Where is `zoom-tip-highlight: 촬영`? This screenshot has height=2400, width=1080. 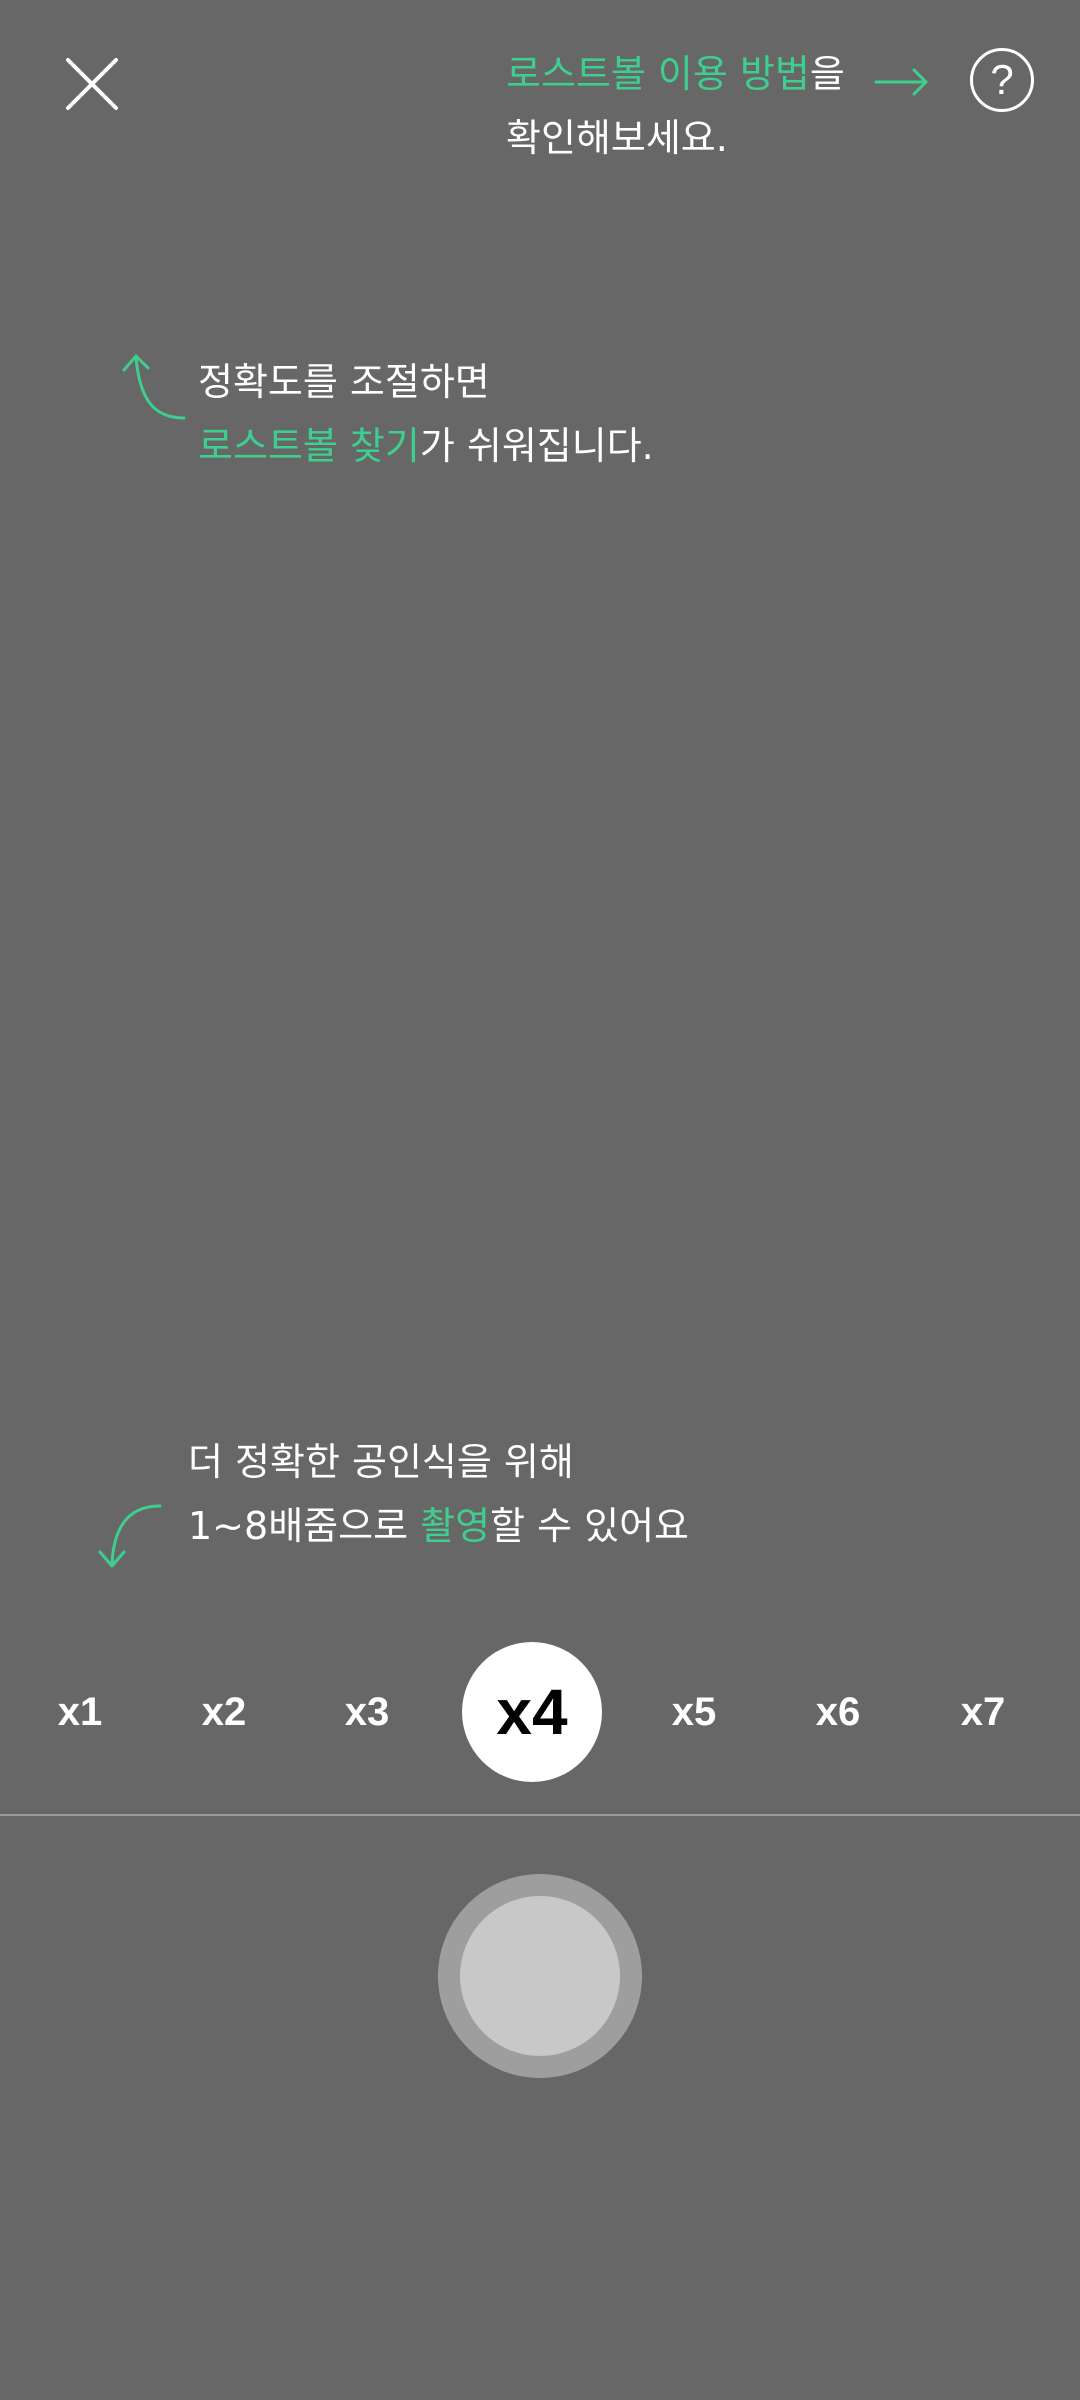
zoom-tip-highlight: 촬영 is located at coordinates (455, 1526).